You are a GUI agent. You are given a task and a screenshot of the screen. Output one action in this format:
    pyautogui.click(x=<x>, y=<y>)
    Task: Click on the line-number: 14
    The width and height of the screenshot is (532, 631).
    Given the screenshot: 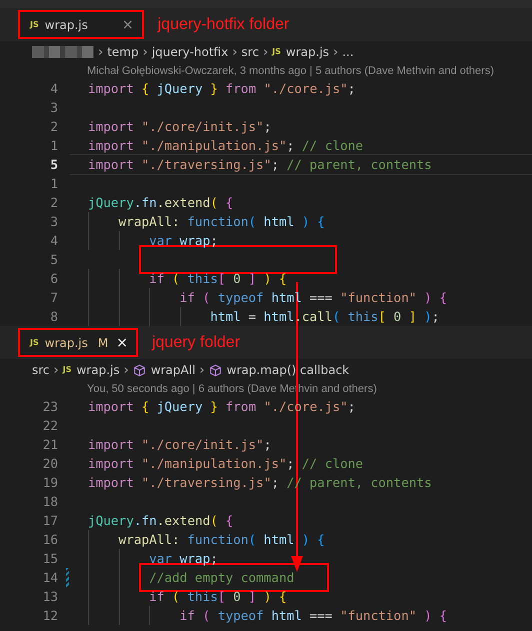 What is the action you would take?
    pyautogui.click(x=50, y=578)
    